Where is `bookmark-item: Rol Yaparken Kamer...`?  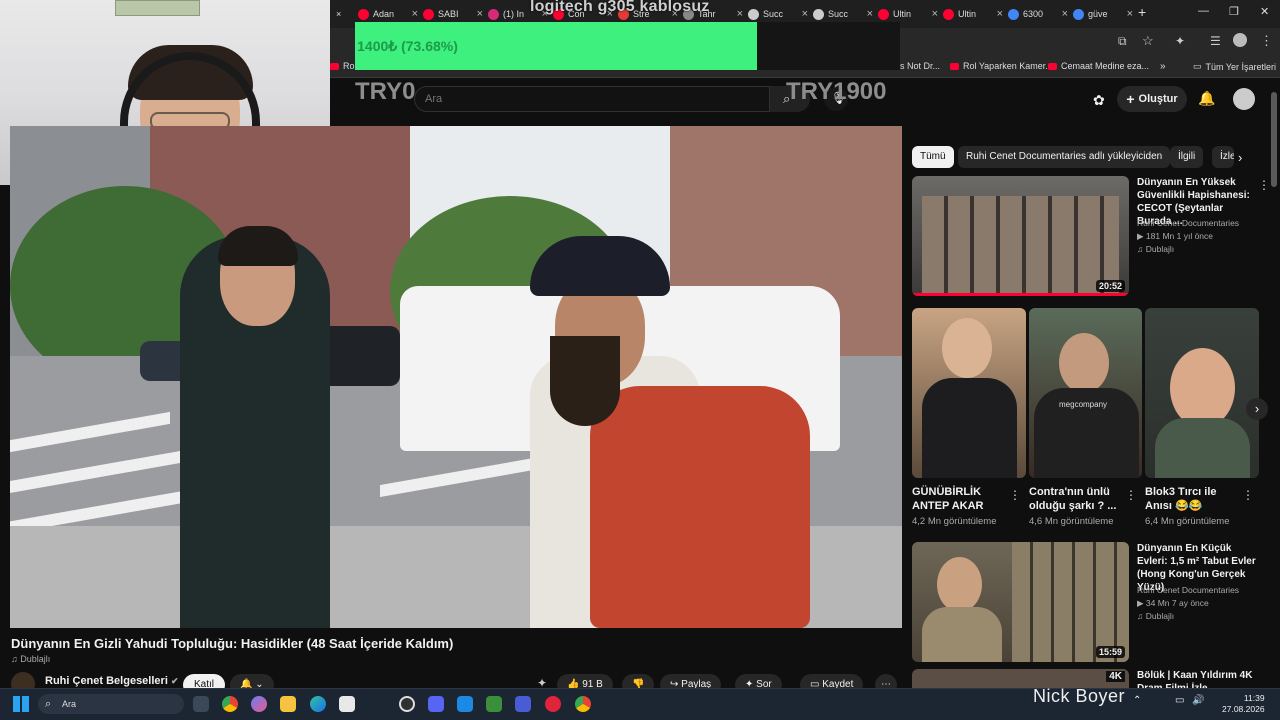
bookmark-item: Rol Yaparken Kamer... is located at coordinates (1001, 66).